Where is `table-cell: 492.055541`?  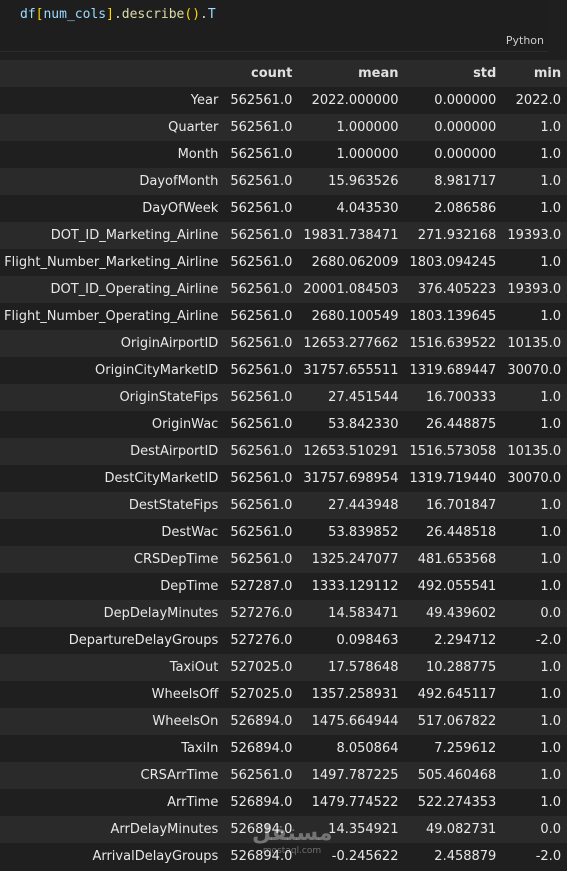 table-cell: 492.055541 is located at coordinates (457, 586).